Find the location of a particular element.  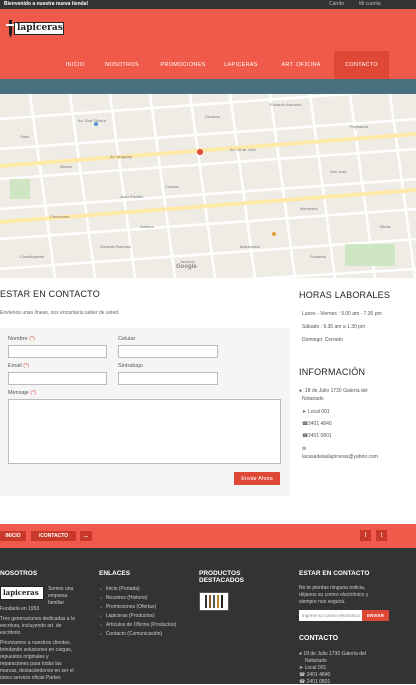

footer-link-contacto: Contacto (Comunicación) is located at coordinates (131, 634).